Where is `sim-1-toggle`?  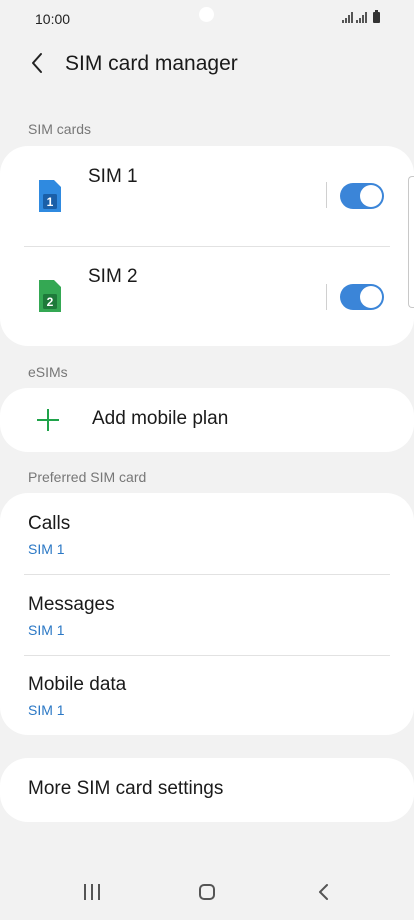 sim-1-toggle is located at coordinates (362, 196).